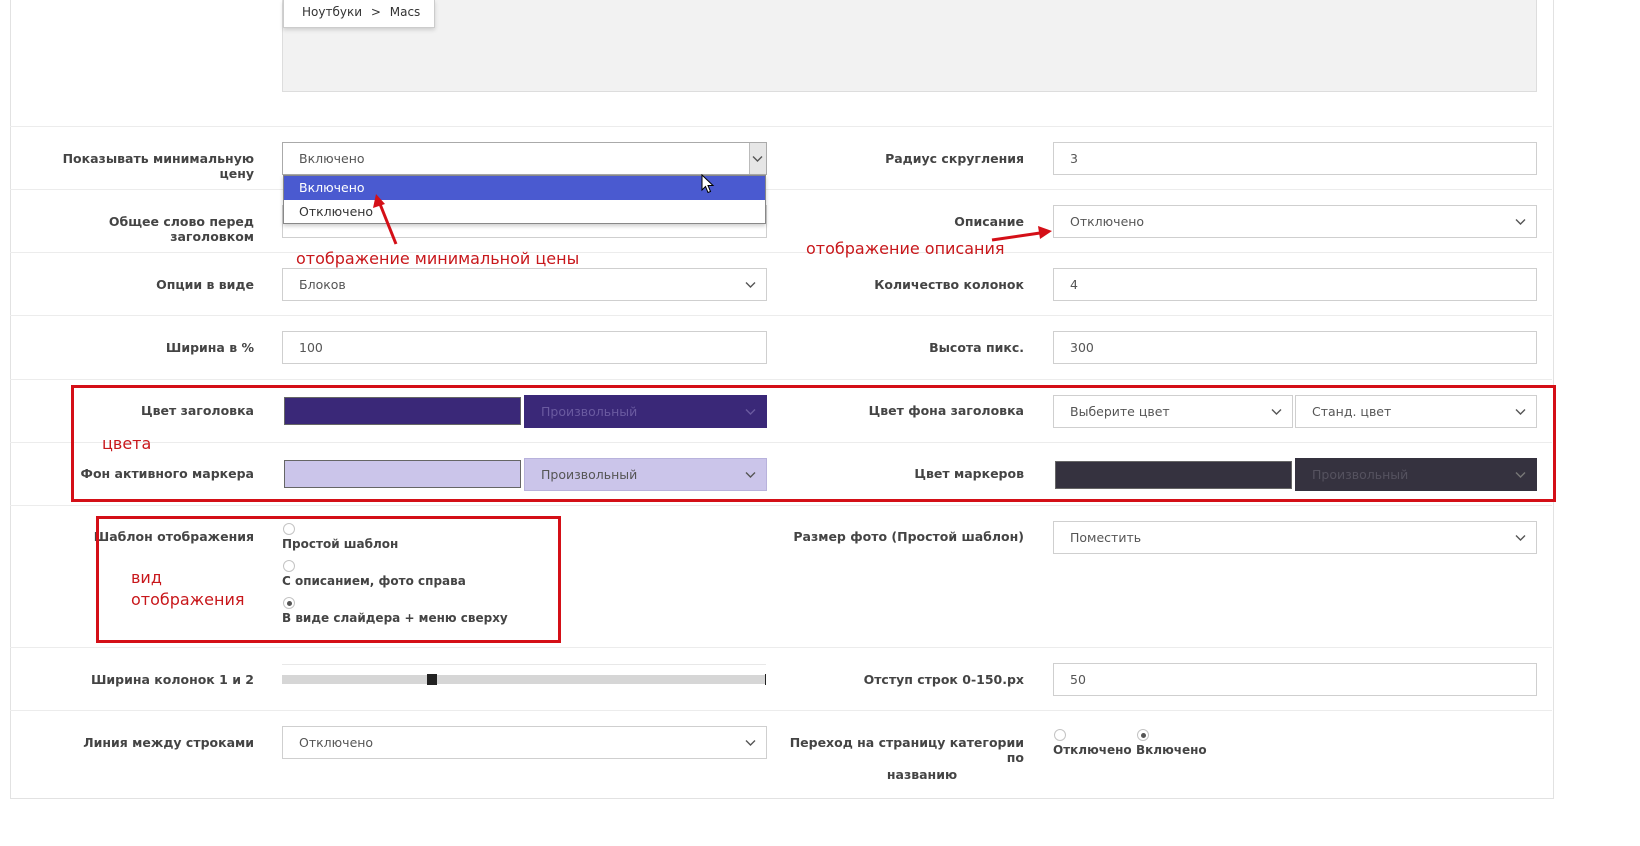  What do you see at coordinates (405, 12) in the screenshot?
I see `breadcrumb-part: Macs` at bounding box center [405, 12].